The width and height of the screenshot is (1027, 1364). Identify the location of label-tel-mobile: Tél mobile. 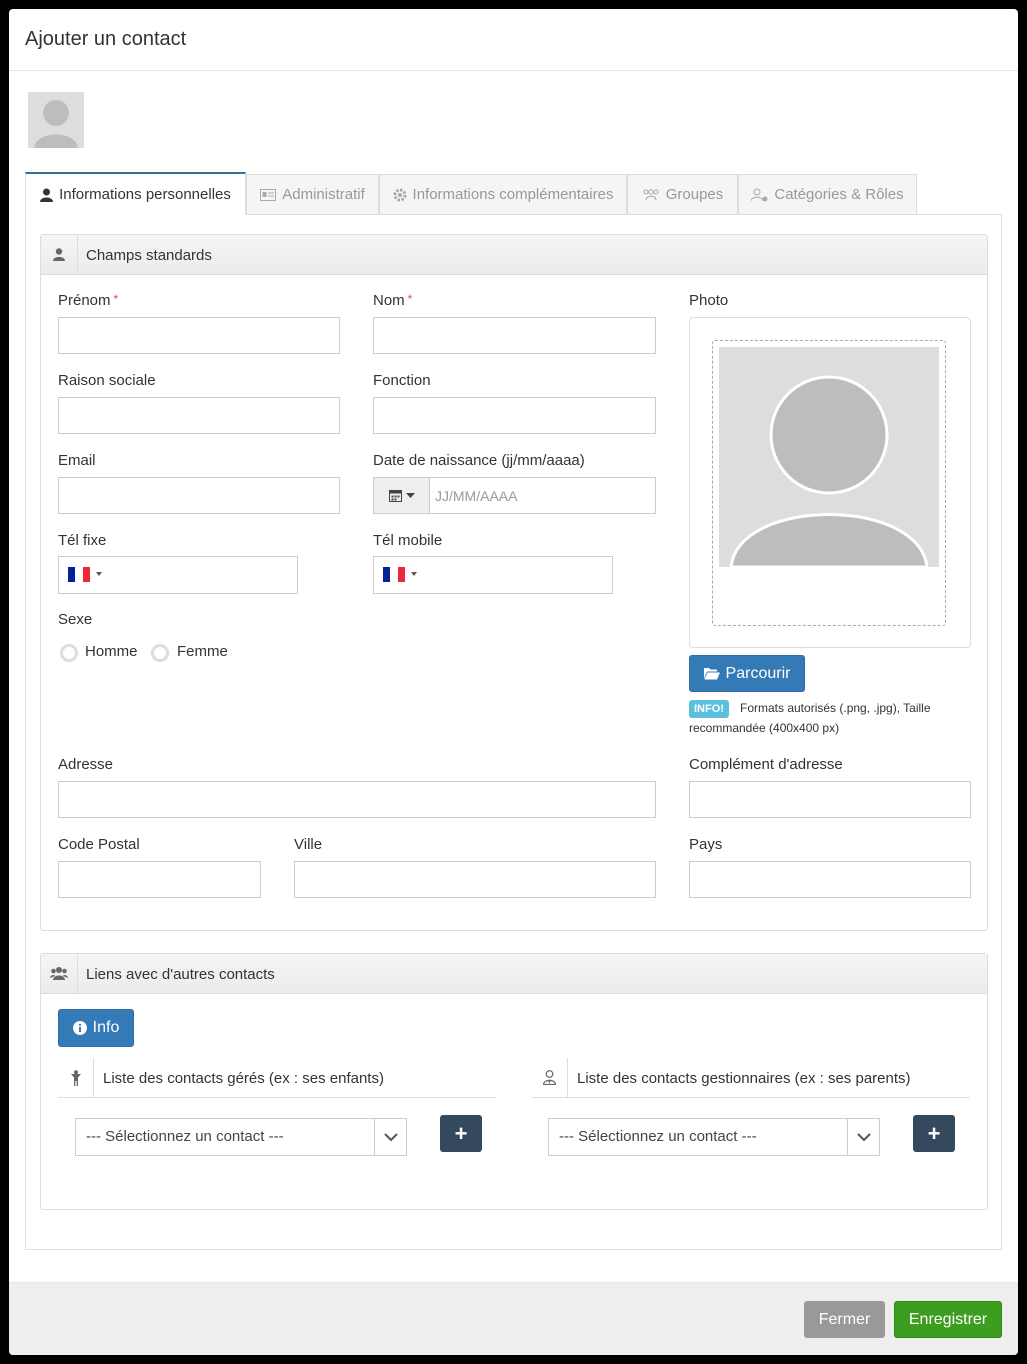
(408, 540).